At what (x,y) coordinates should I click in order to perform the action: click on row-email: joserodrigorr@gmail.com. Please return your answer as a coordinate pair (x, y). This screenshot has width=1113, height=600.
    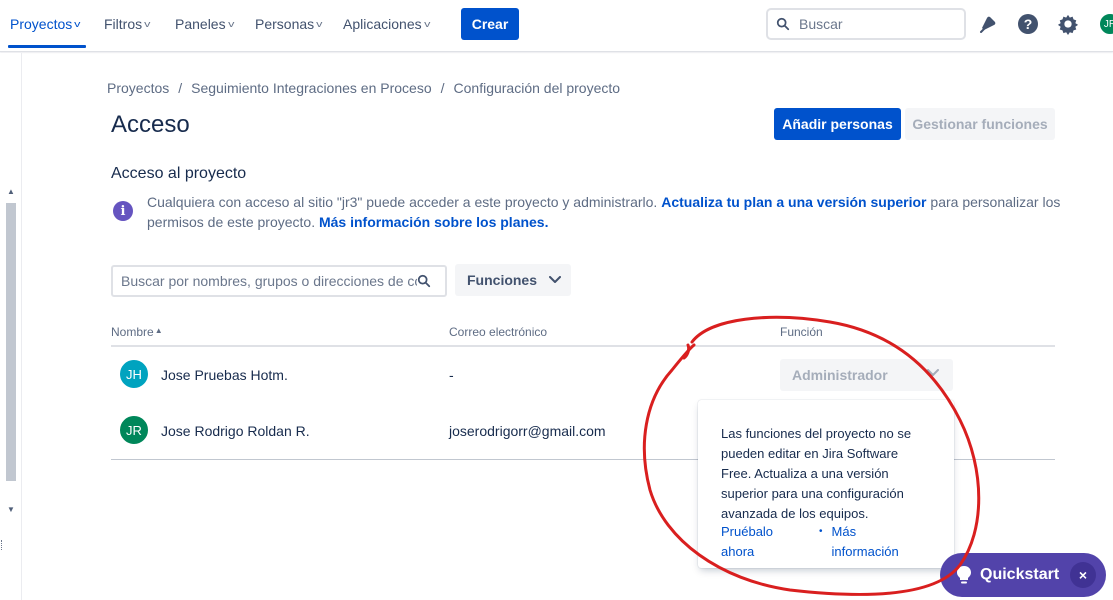
    Looking at the image, I should click on (527, 431).